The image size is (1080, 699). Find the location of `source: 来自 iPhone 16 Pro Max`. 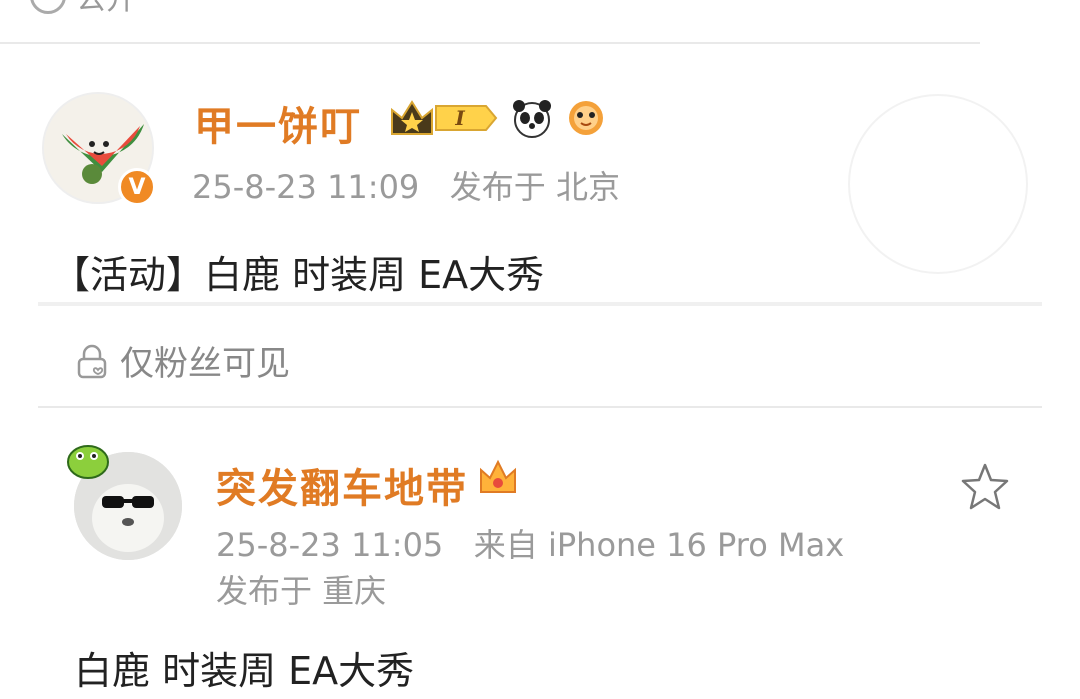

source: 来自 iPhone 16 Pro Max is located at coordinates (659, 545).